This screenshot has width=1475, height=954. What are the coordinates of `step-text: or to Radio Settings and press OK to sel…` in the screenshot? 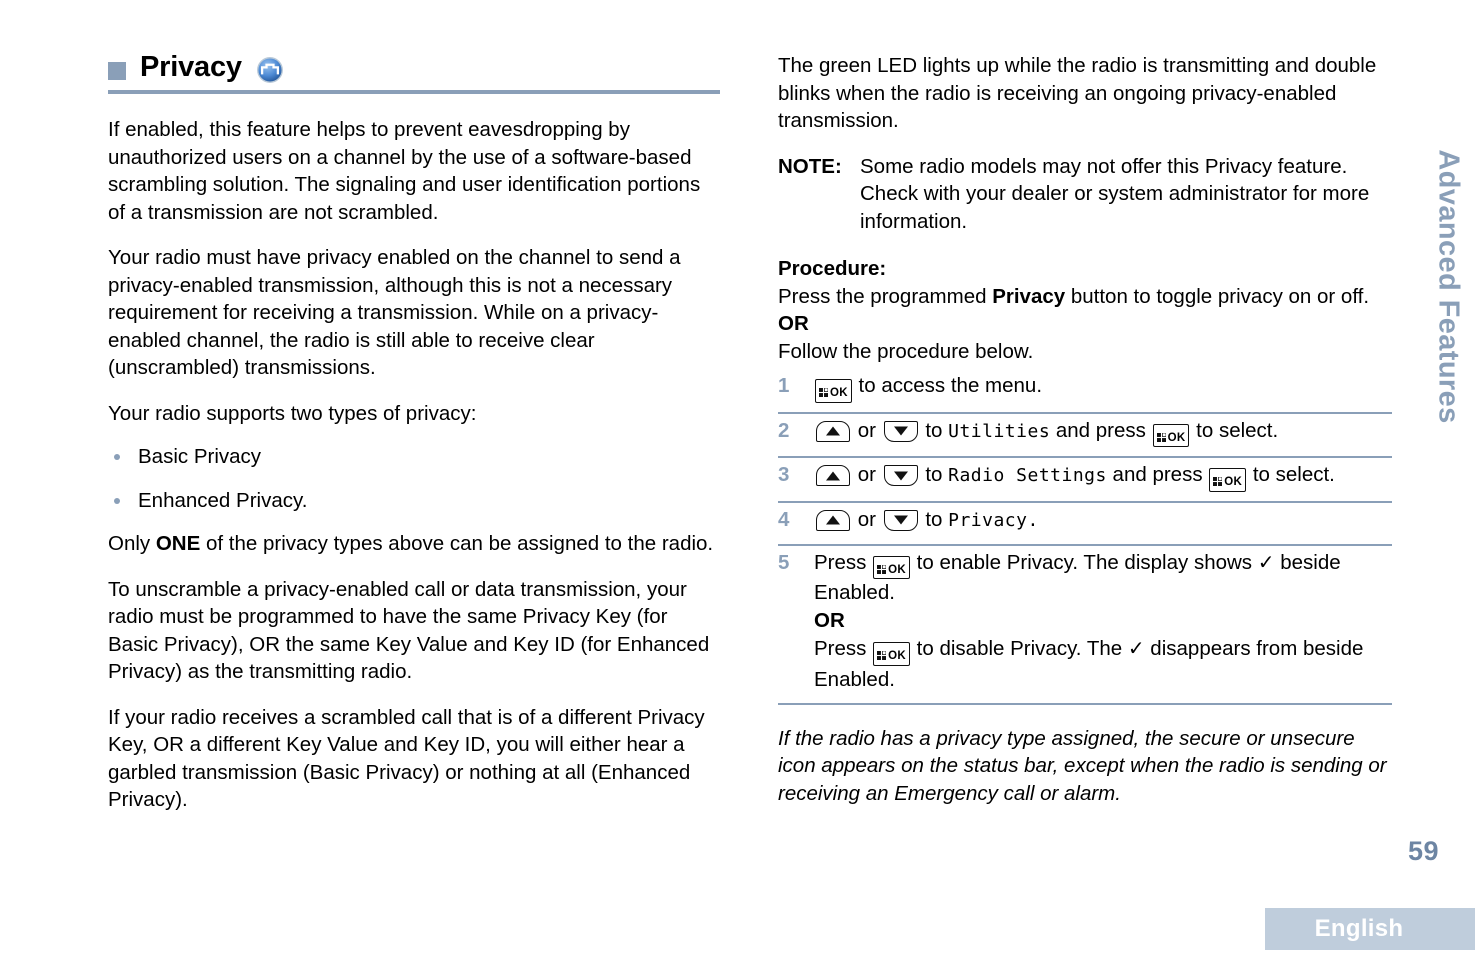 It's located at (1103, 476).